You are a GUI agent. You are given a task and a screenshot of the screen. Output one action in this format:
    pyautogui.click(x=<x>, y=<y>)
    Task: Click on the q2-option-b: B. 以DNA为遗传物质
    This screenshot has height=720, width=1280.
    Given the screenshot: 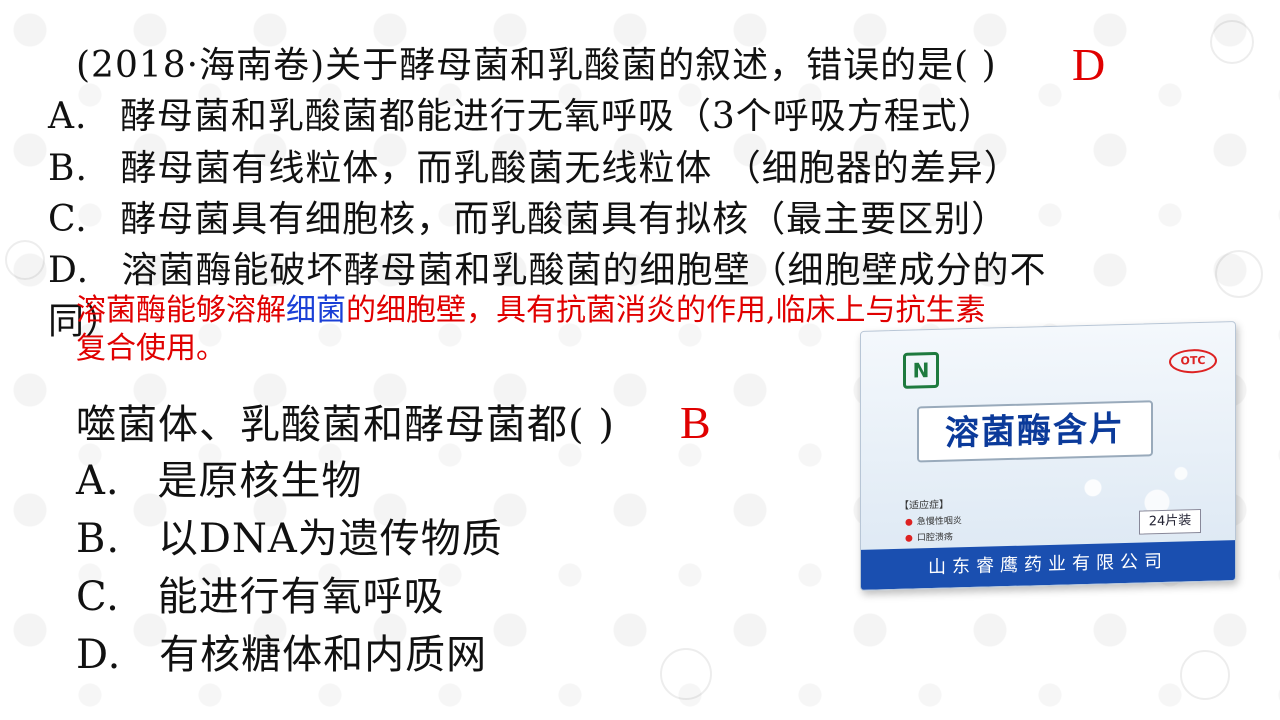 What is the action you would take?
    pyautogui.click(x=289, y=535)
    